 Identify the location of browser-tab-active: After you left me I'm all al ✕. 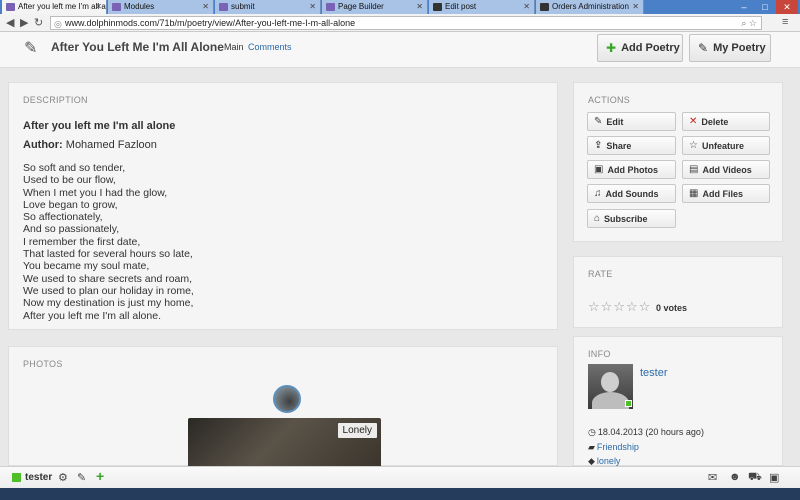
(54, 7).